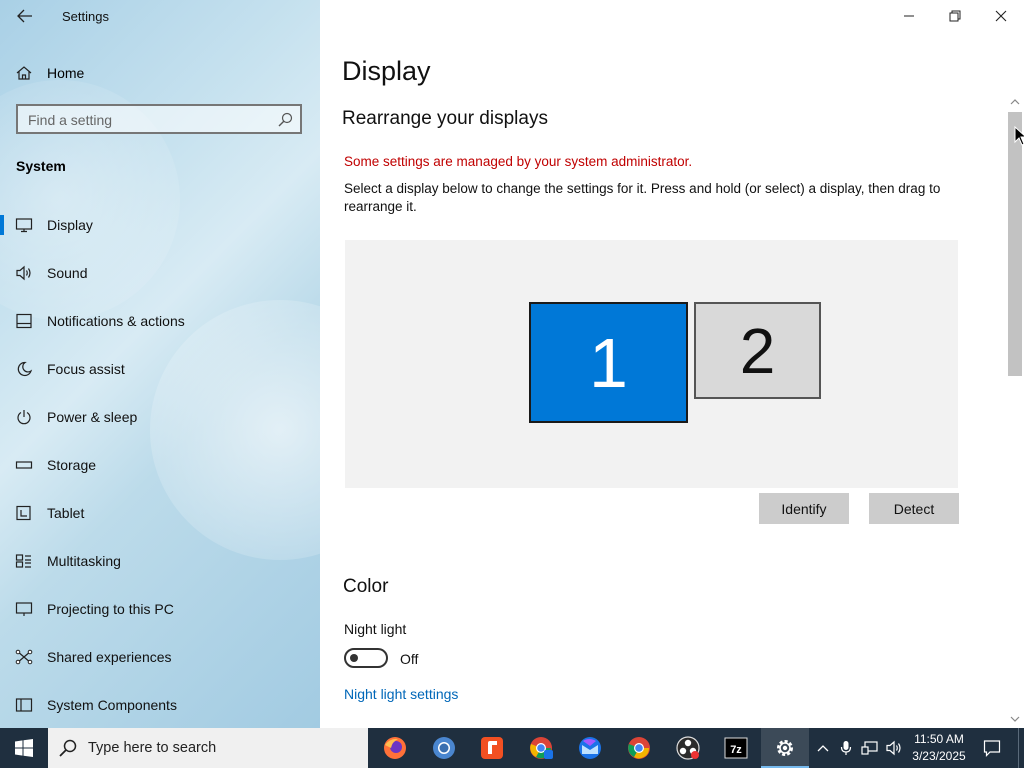 This screenshot has width=1024, height=768. I want to click on sidebar-item-label: Projecting to this PC, so click(110, 609).